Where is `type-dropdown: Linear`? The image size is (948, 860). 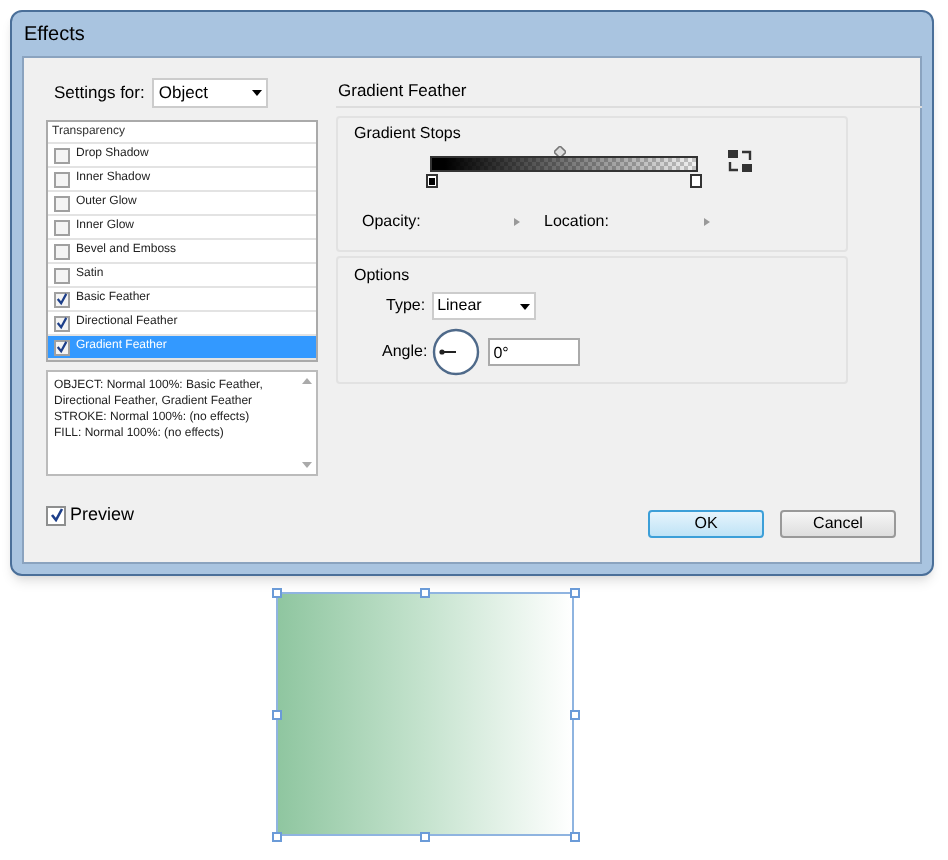 type-dropdown: Linear is located at coordinates (483, 306).